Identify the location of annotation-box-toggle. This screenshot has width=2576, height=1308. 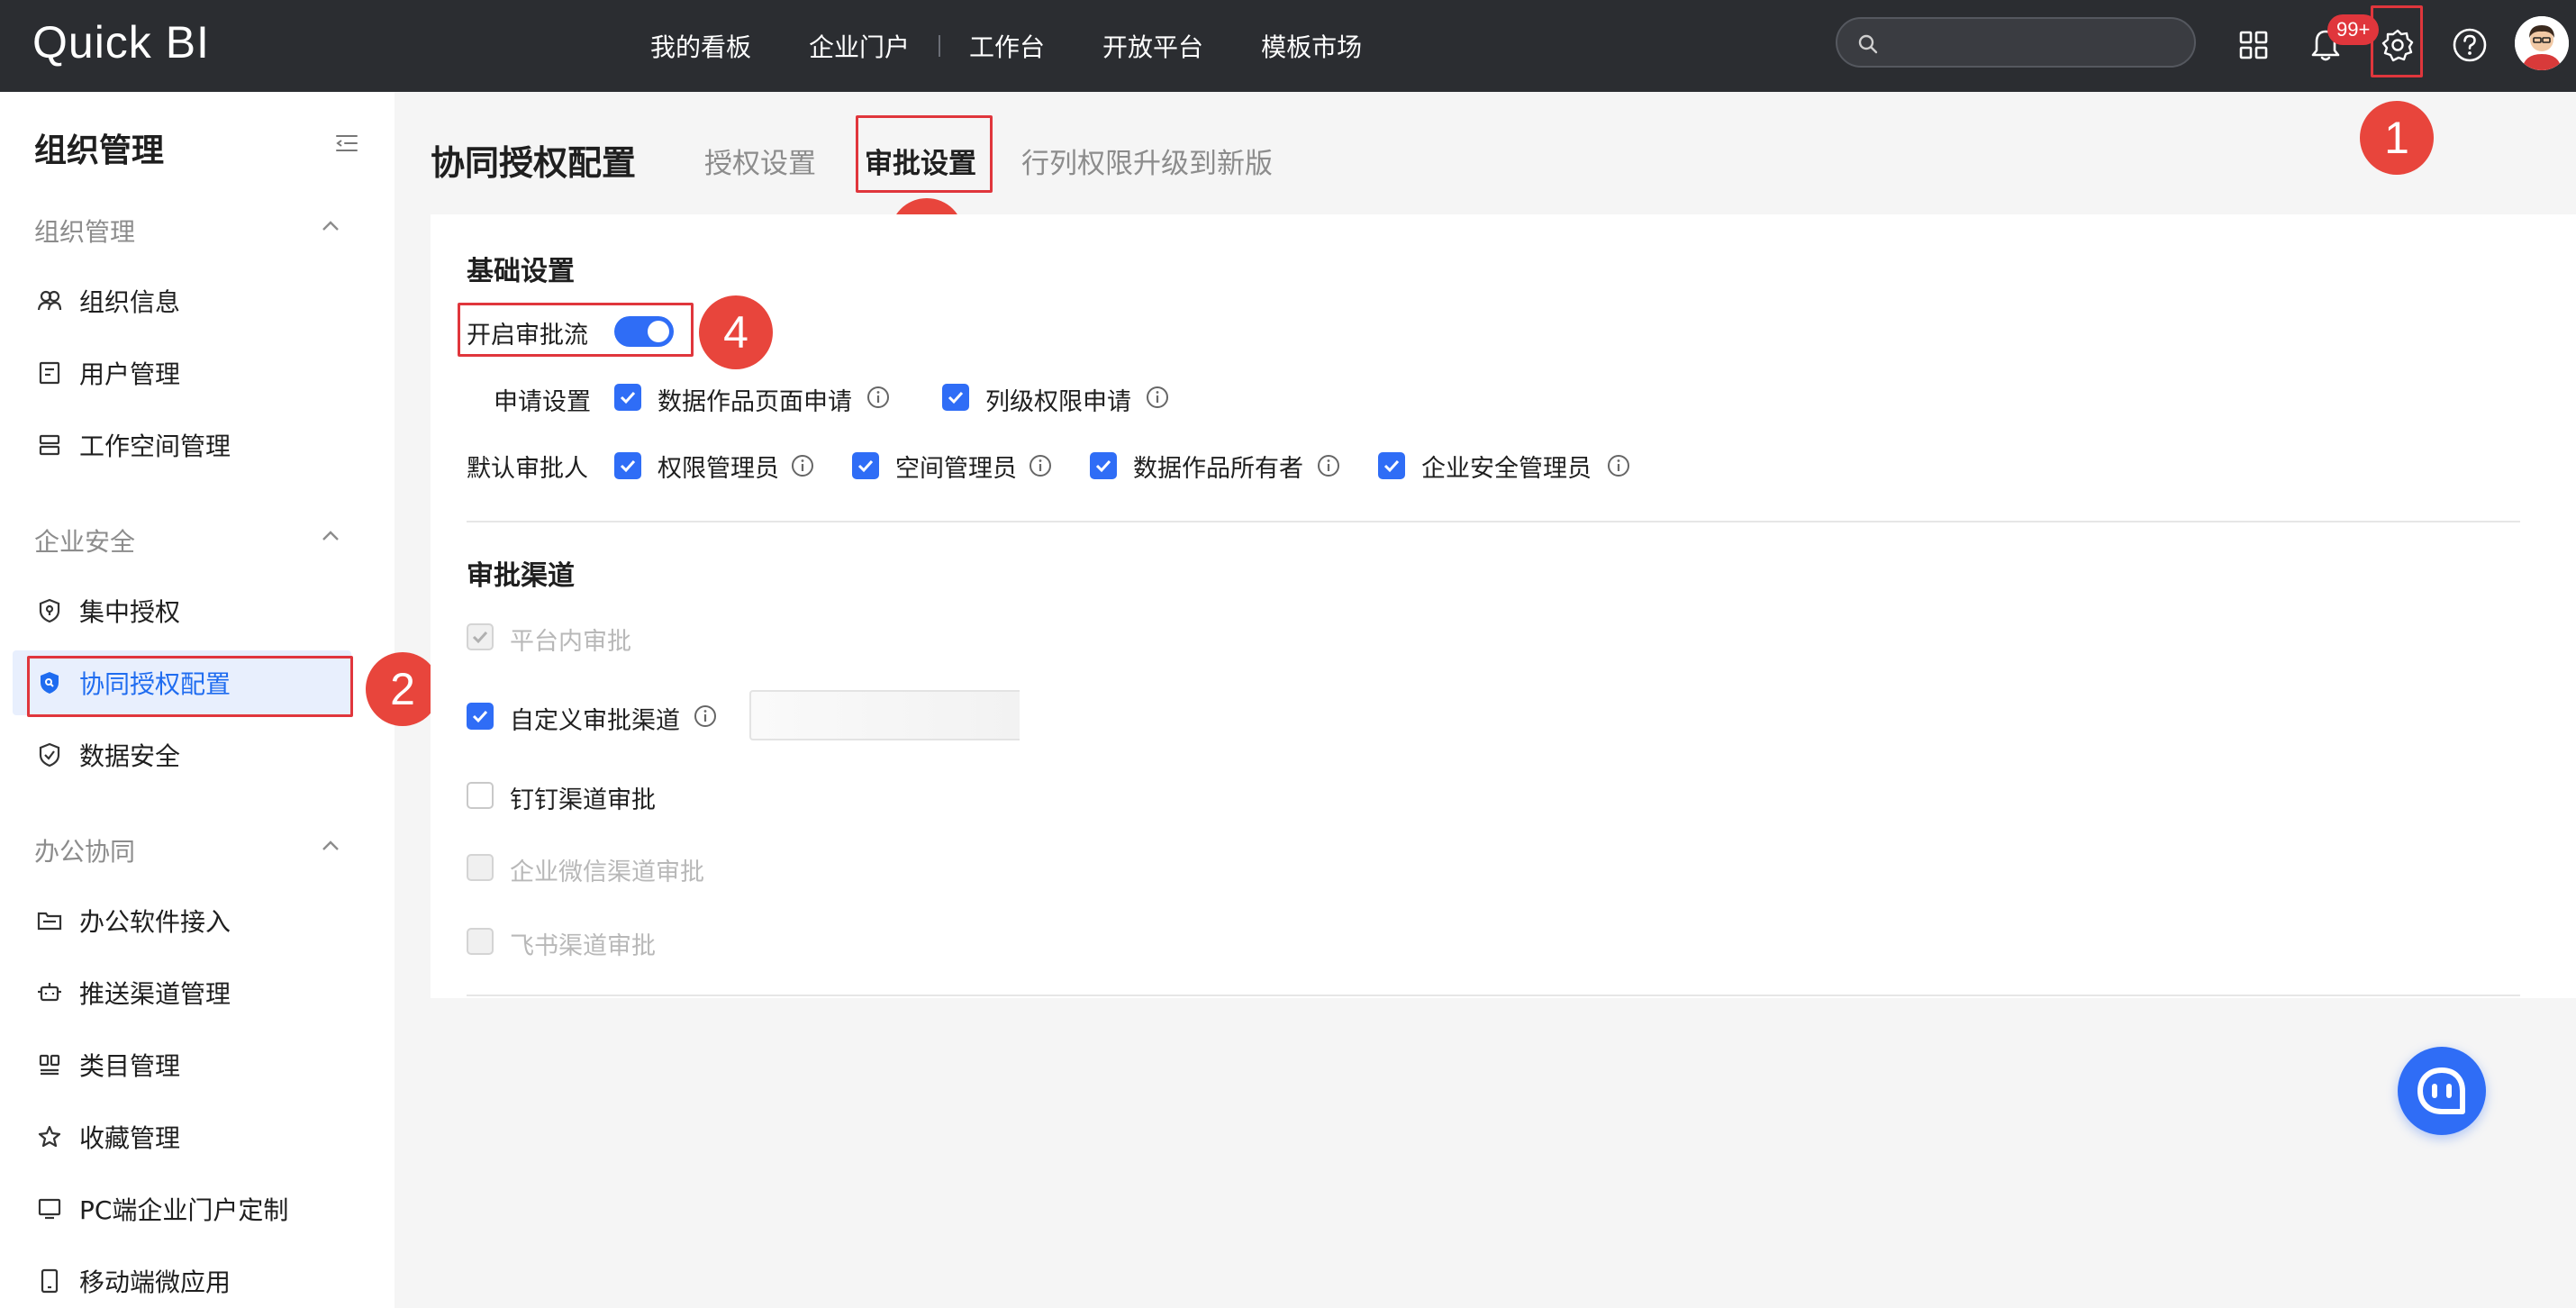
(576, 330).